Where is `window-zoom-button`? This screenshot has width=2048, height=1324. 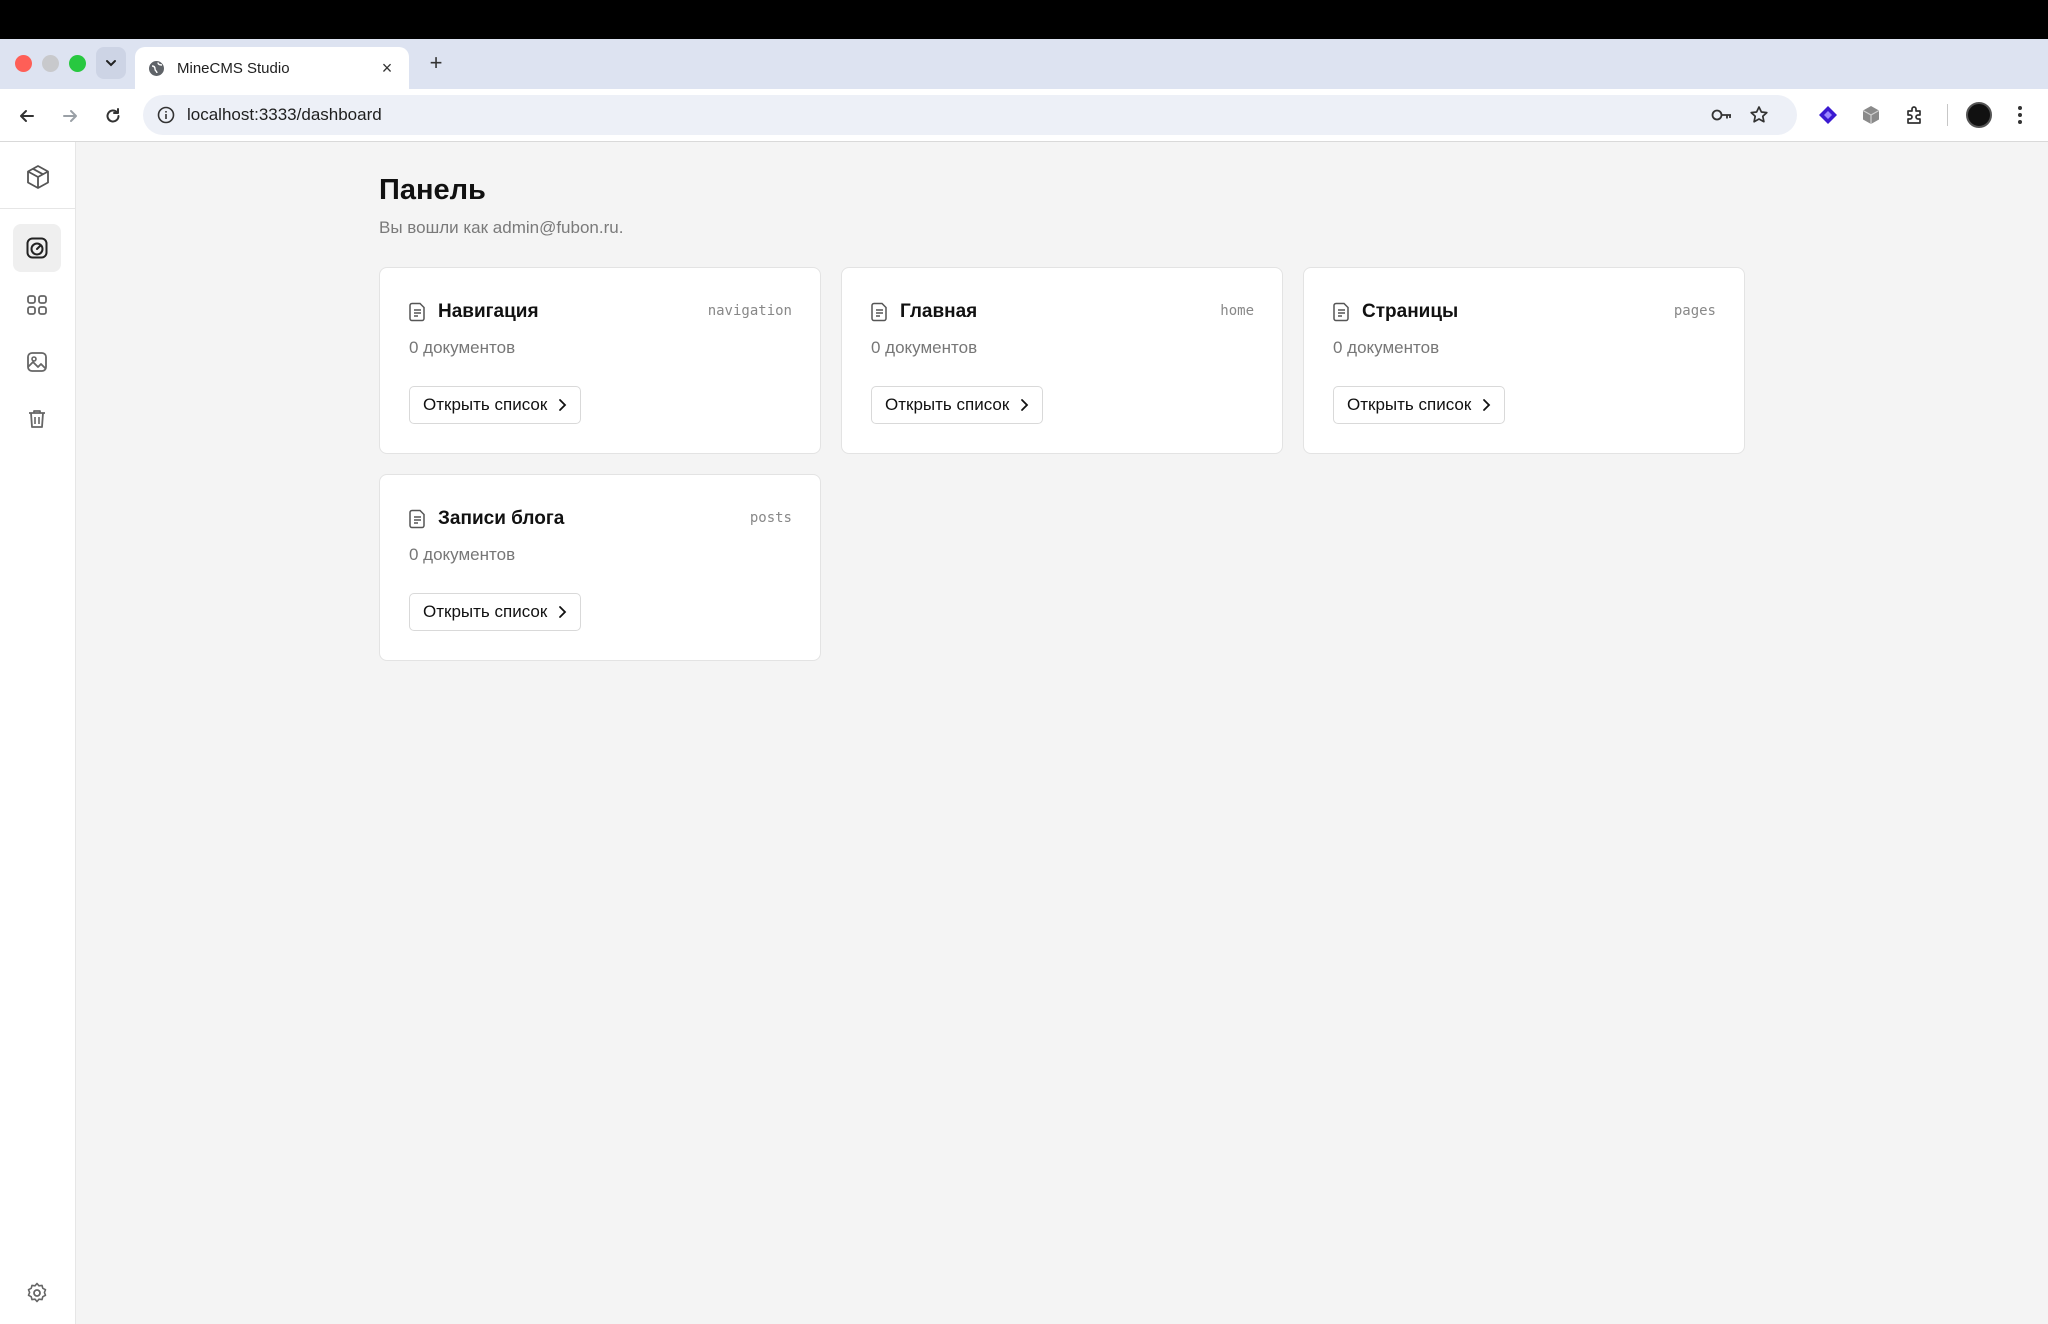
window-zoom-button is located at coordinates (77, 63).